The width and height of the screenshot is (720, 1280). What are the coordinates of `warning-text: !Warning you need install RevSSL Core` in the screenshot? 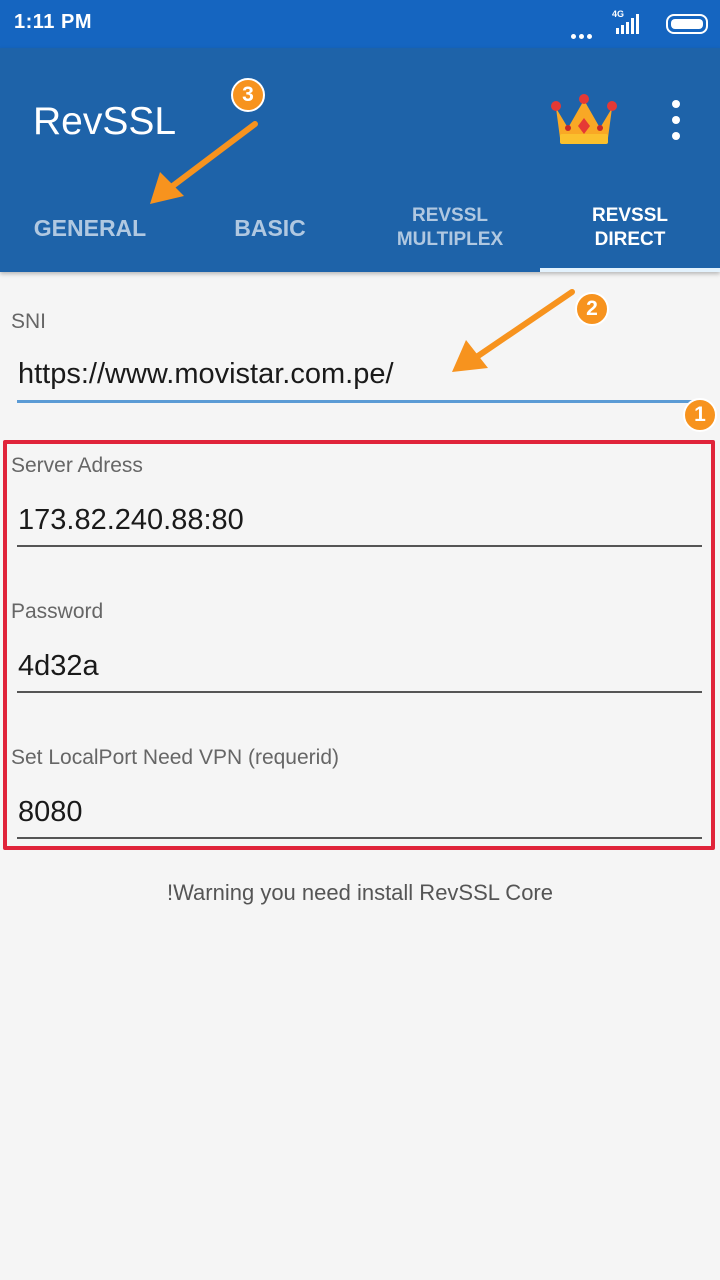 It's located at (359, 892).